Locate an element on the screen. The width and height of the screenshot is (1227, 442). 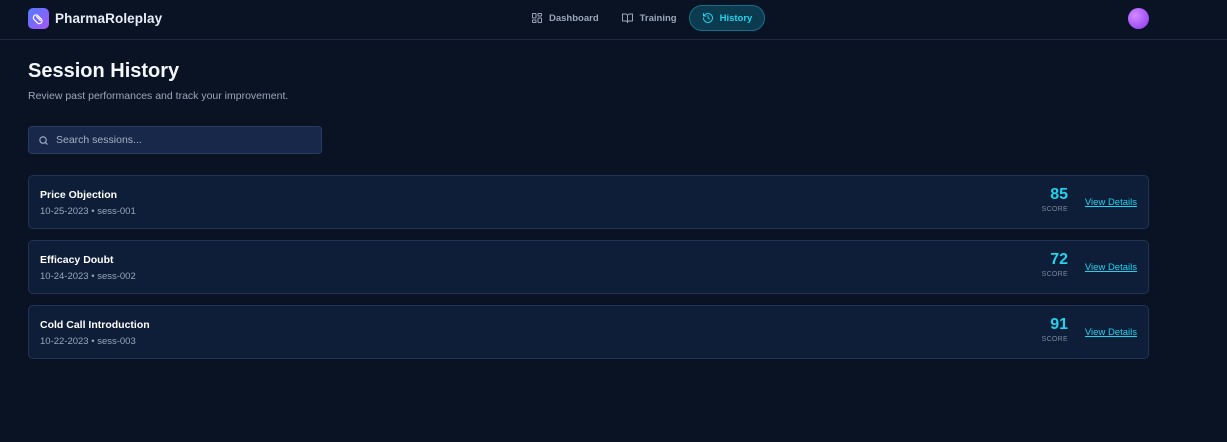
session-meta: 10-22-2023 • sess-003 is located at coordinates (88, 341).